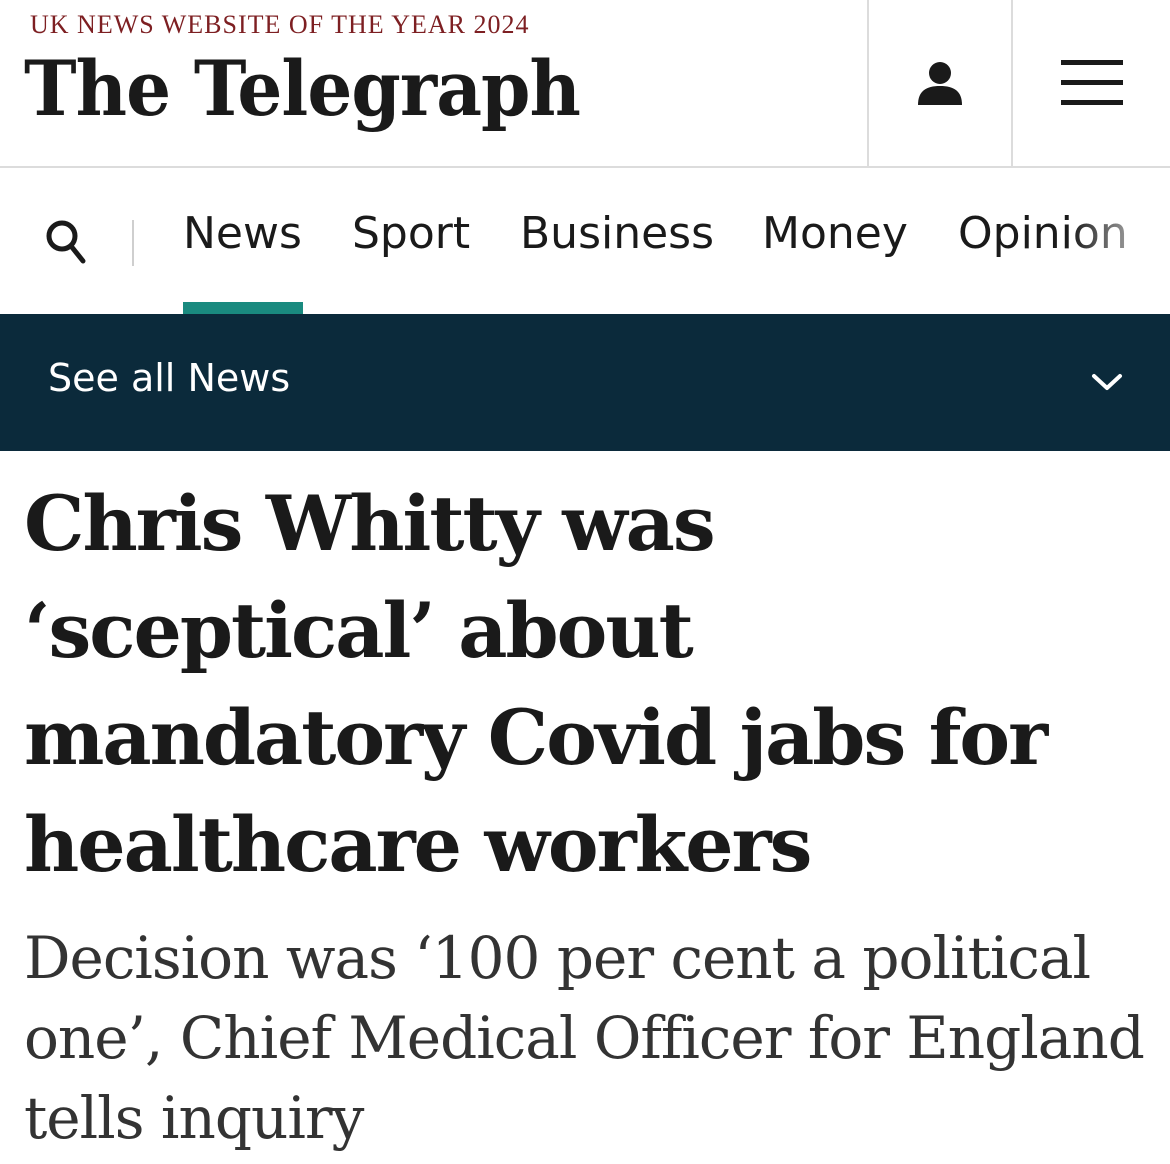  What do you see at coordinates (133, 243) in the screenshot?
I see `nav-divider` at bounding box center [133, 243].